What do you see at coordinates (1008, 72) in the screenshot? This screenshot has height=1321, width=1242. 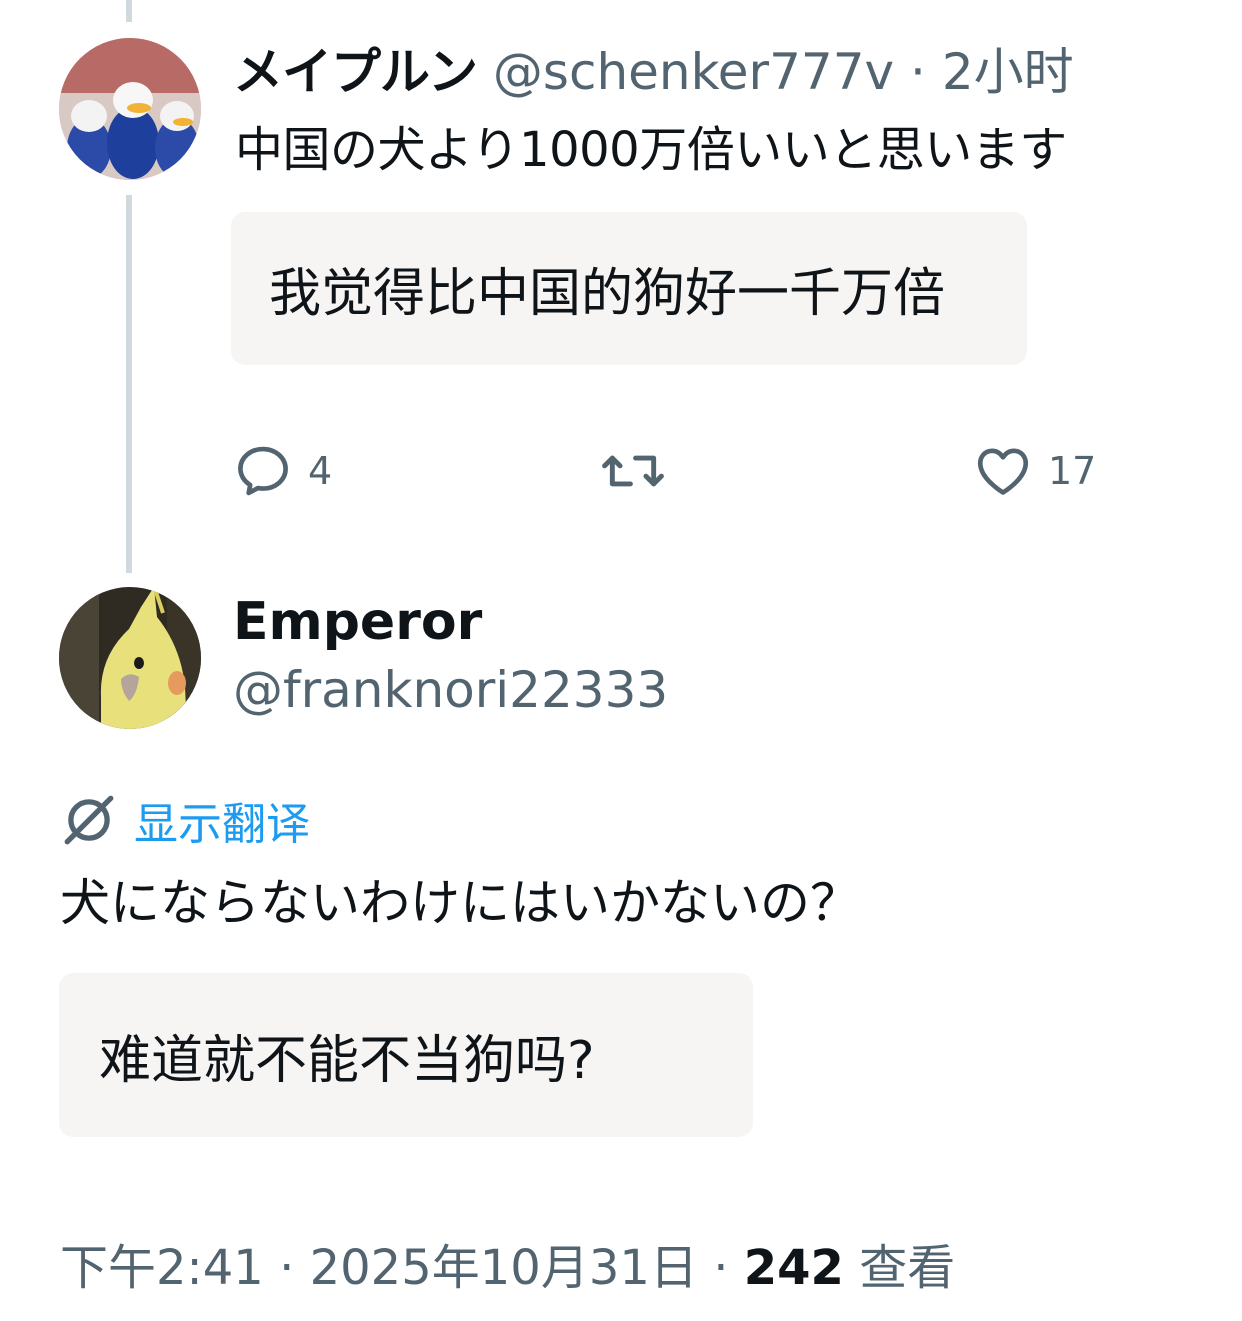 I see `reply-time: 2小时` at bounding box center [1008, 72].